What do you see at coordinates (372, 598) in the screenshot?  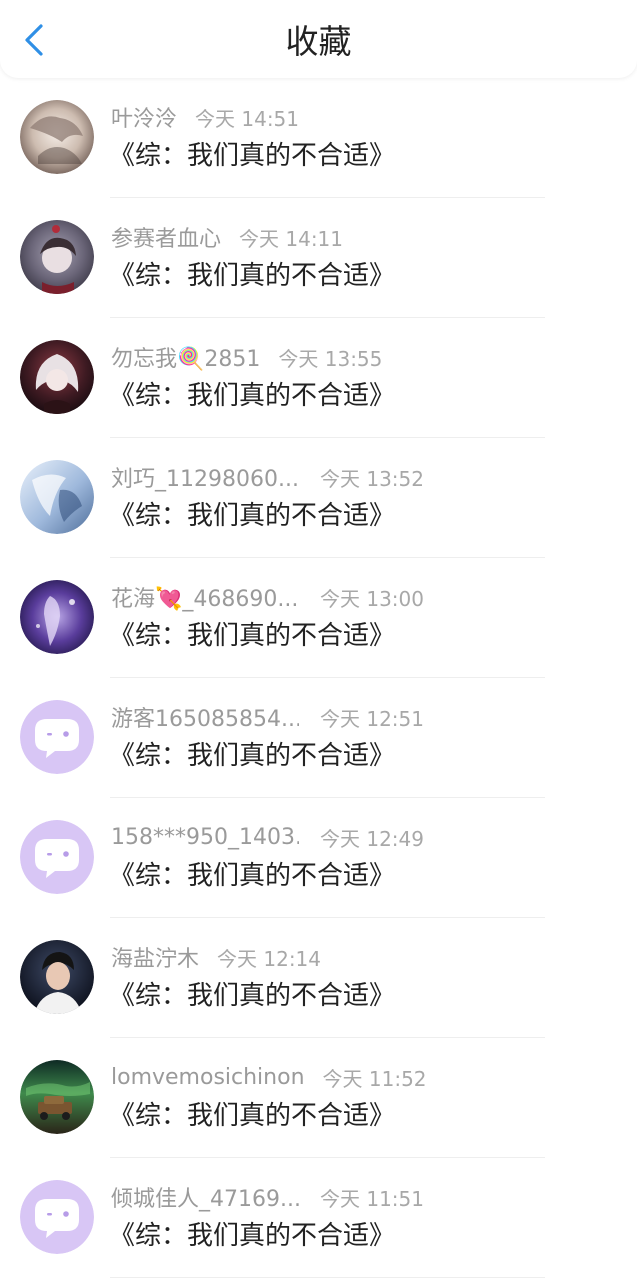 I see `timestamp: 今天 13:00` at bounding box center [372, 598].